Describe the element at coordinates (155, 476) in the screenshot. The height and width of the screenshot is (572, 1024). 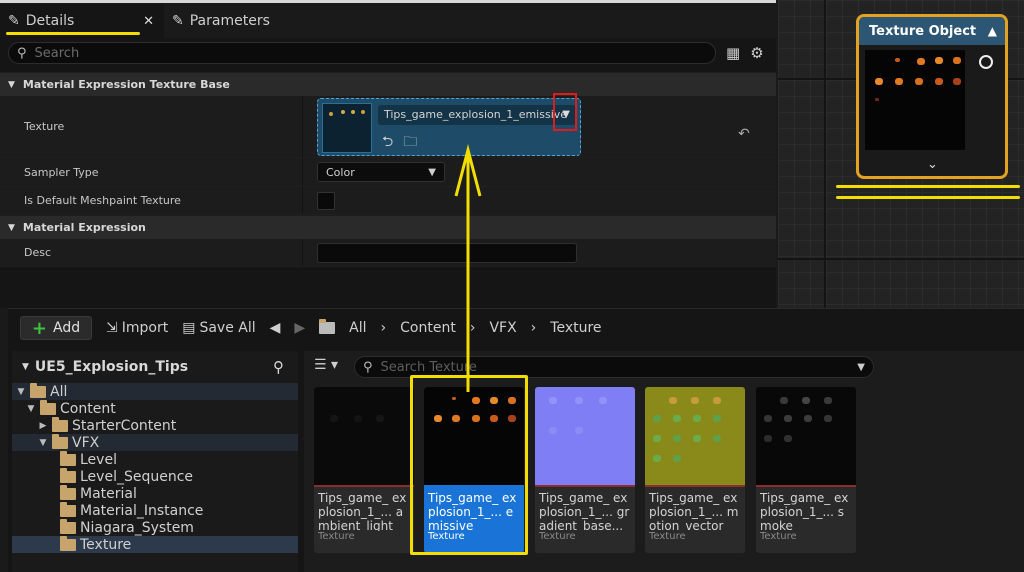
I see `tree-item-level-sequence: Level_Sequence` at that location.